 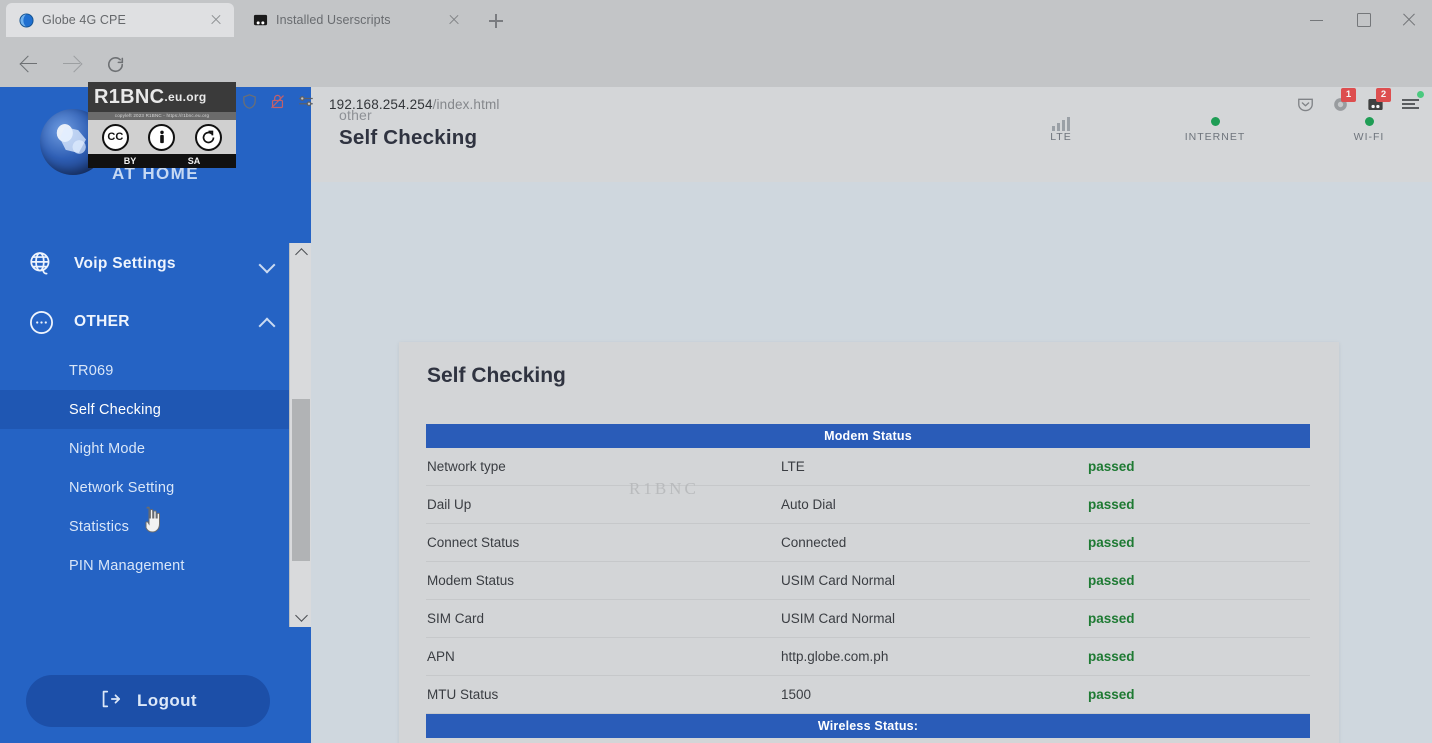 I want to click on sidebar-group-voip-settings: Voip Settings, so click(x=147, y=264).